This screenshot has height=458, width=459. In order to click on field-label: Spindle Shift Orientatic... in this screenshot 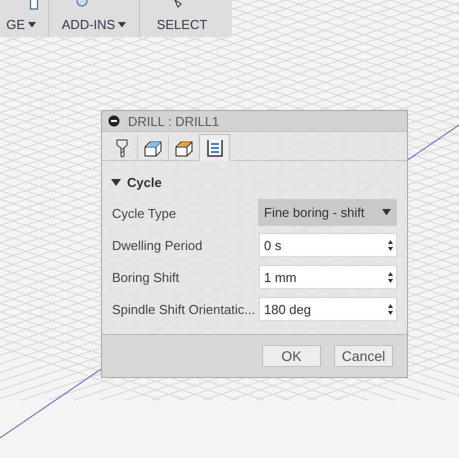, I will do `click(184, 309)`.